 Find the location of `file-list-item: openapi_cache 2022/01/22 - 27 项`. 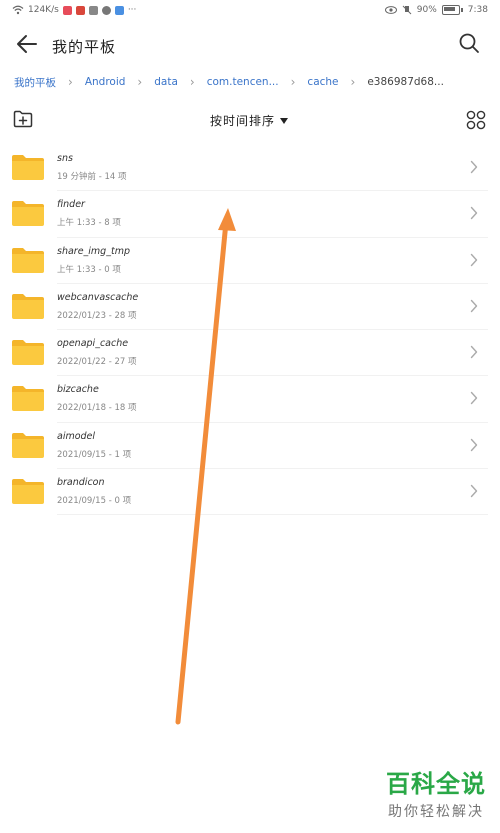

file-list-item: openapi_cache 2022/01/22 - 27 项 is located at coordinates (250, 353).